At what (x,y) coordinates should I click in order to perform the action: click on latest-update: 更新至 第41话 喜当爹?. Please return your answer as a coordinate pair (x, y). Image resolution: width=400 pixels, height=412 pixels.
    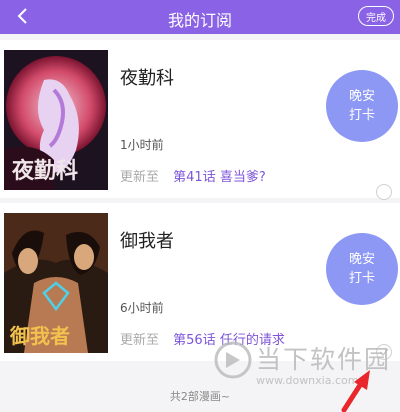
    Looking at the image, I should click on (193, 175).